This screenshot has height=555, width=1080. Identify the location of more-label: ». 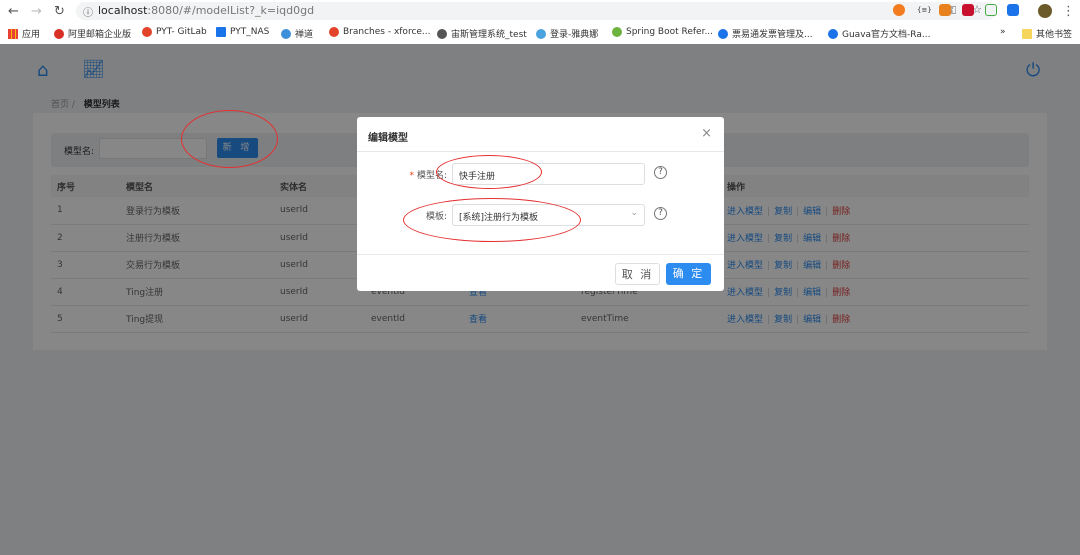
(1003, 32).